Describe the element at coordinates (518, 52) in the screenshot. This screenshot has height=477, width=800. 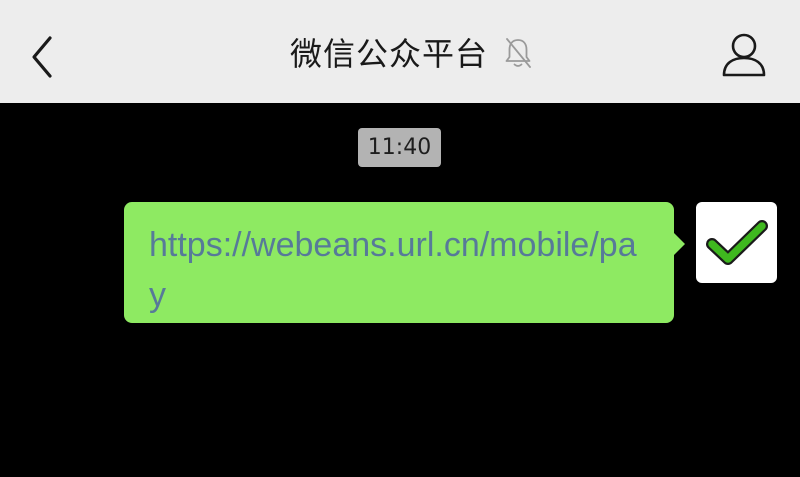
I see `bell-muted-icon` at that location.